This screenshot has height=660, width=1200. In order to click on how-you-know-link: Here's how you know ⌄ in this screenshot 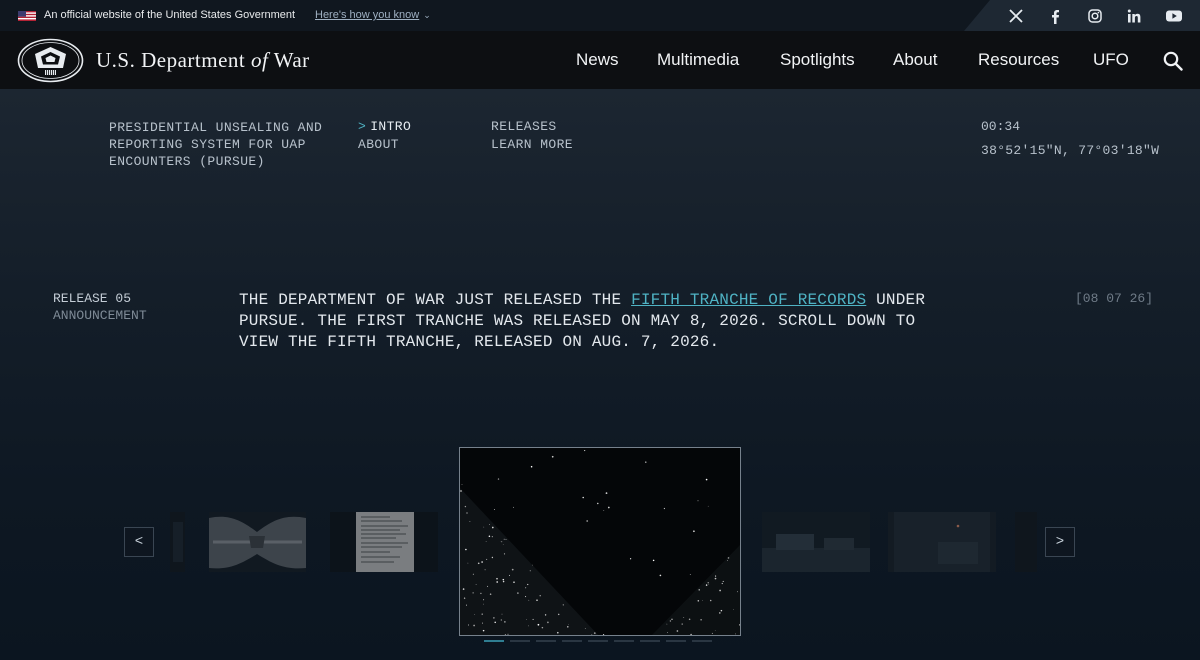, I will do `click(373, 15)`.